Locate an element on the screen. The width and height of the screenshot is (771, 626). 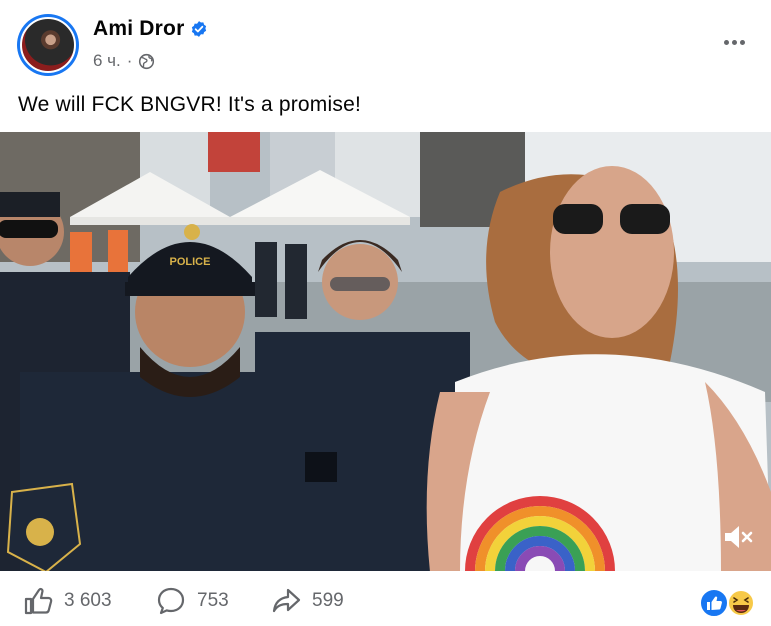
shares-count: 599 is located at coordinates (328, 600).